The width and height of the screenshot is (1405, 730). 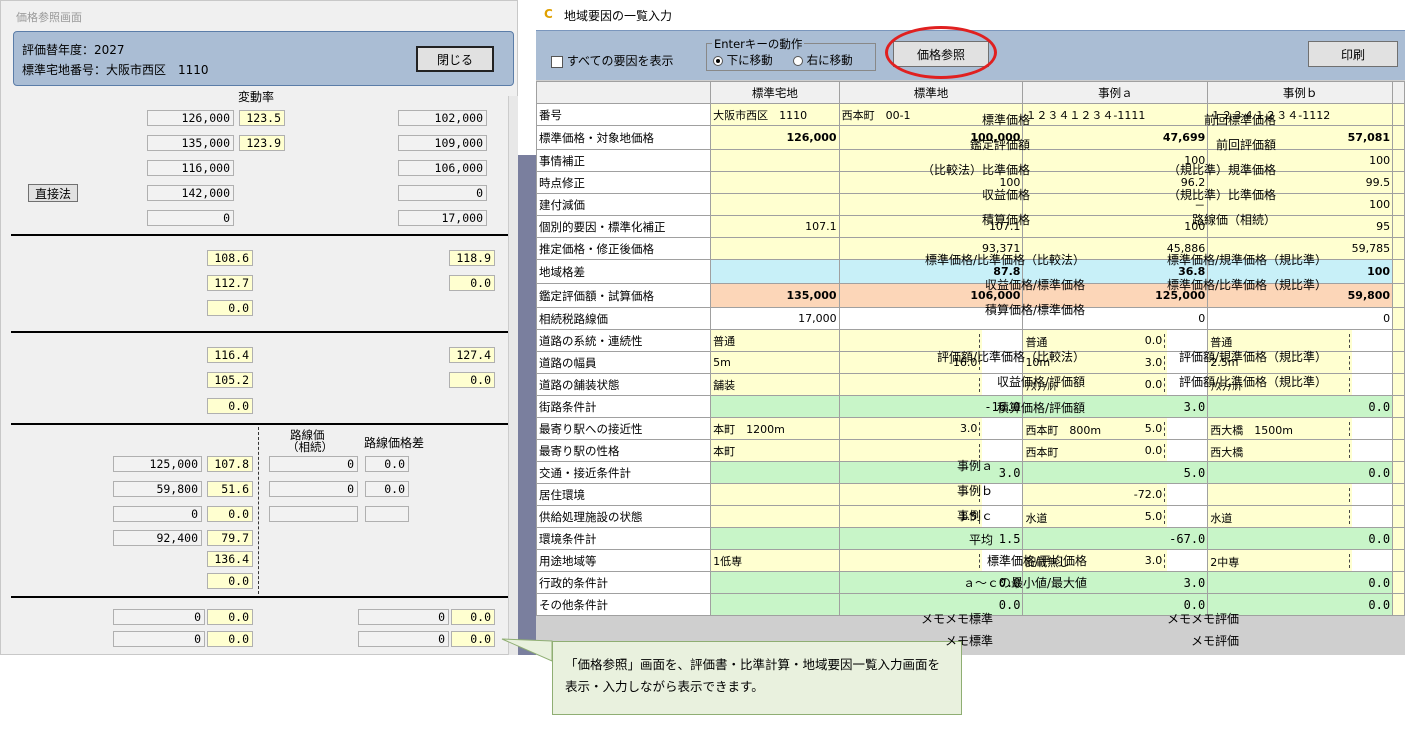 What do you see at coordinates (1155, 517) in the screenshot?
I see `factor-value: 5.0` at bounding box center [1155, 517].